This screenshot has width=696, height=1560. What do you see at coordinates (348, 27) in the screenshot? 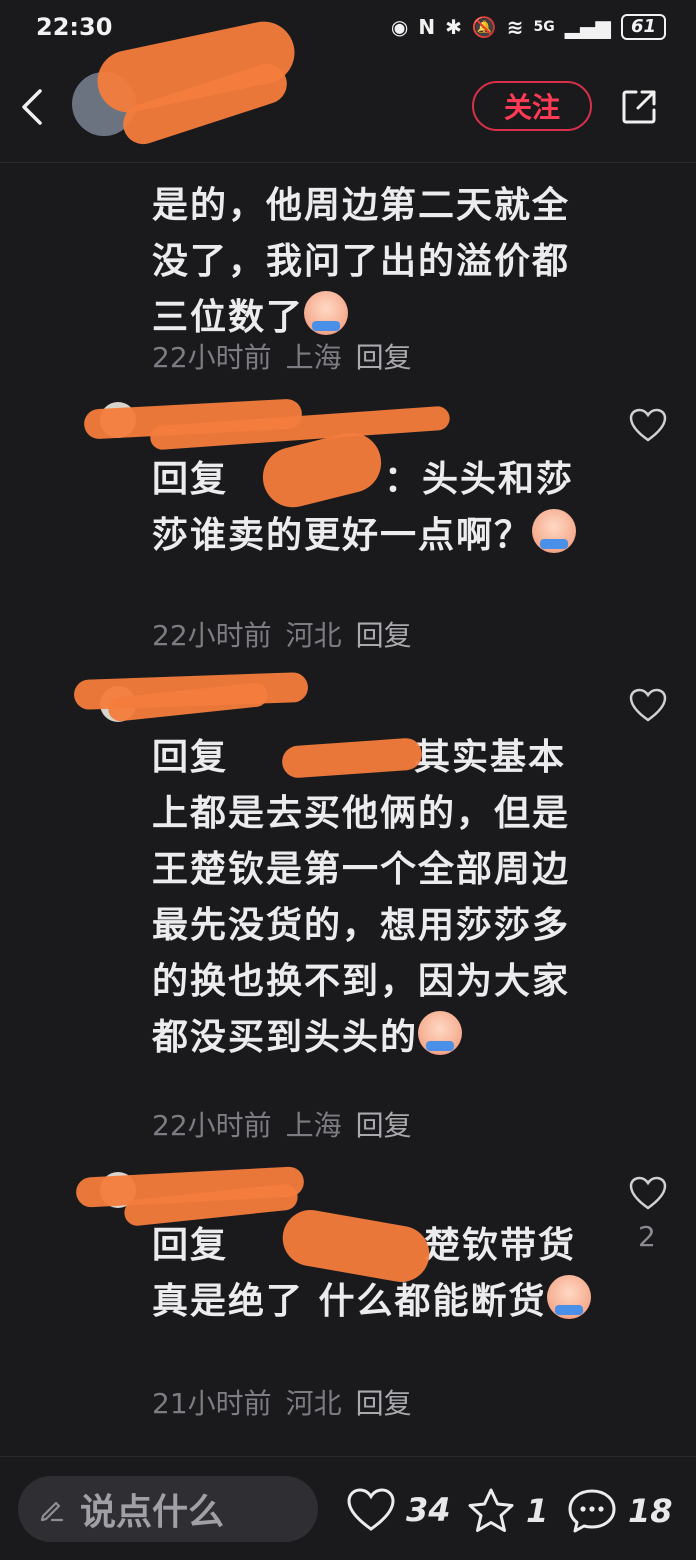
I see `status-bar: 22:30 ◉ N ✱ 🔕 ≋ 5G ▂▄▆ 61` at bounding box center [348, 27].